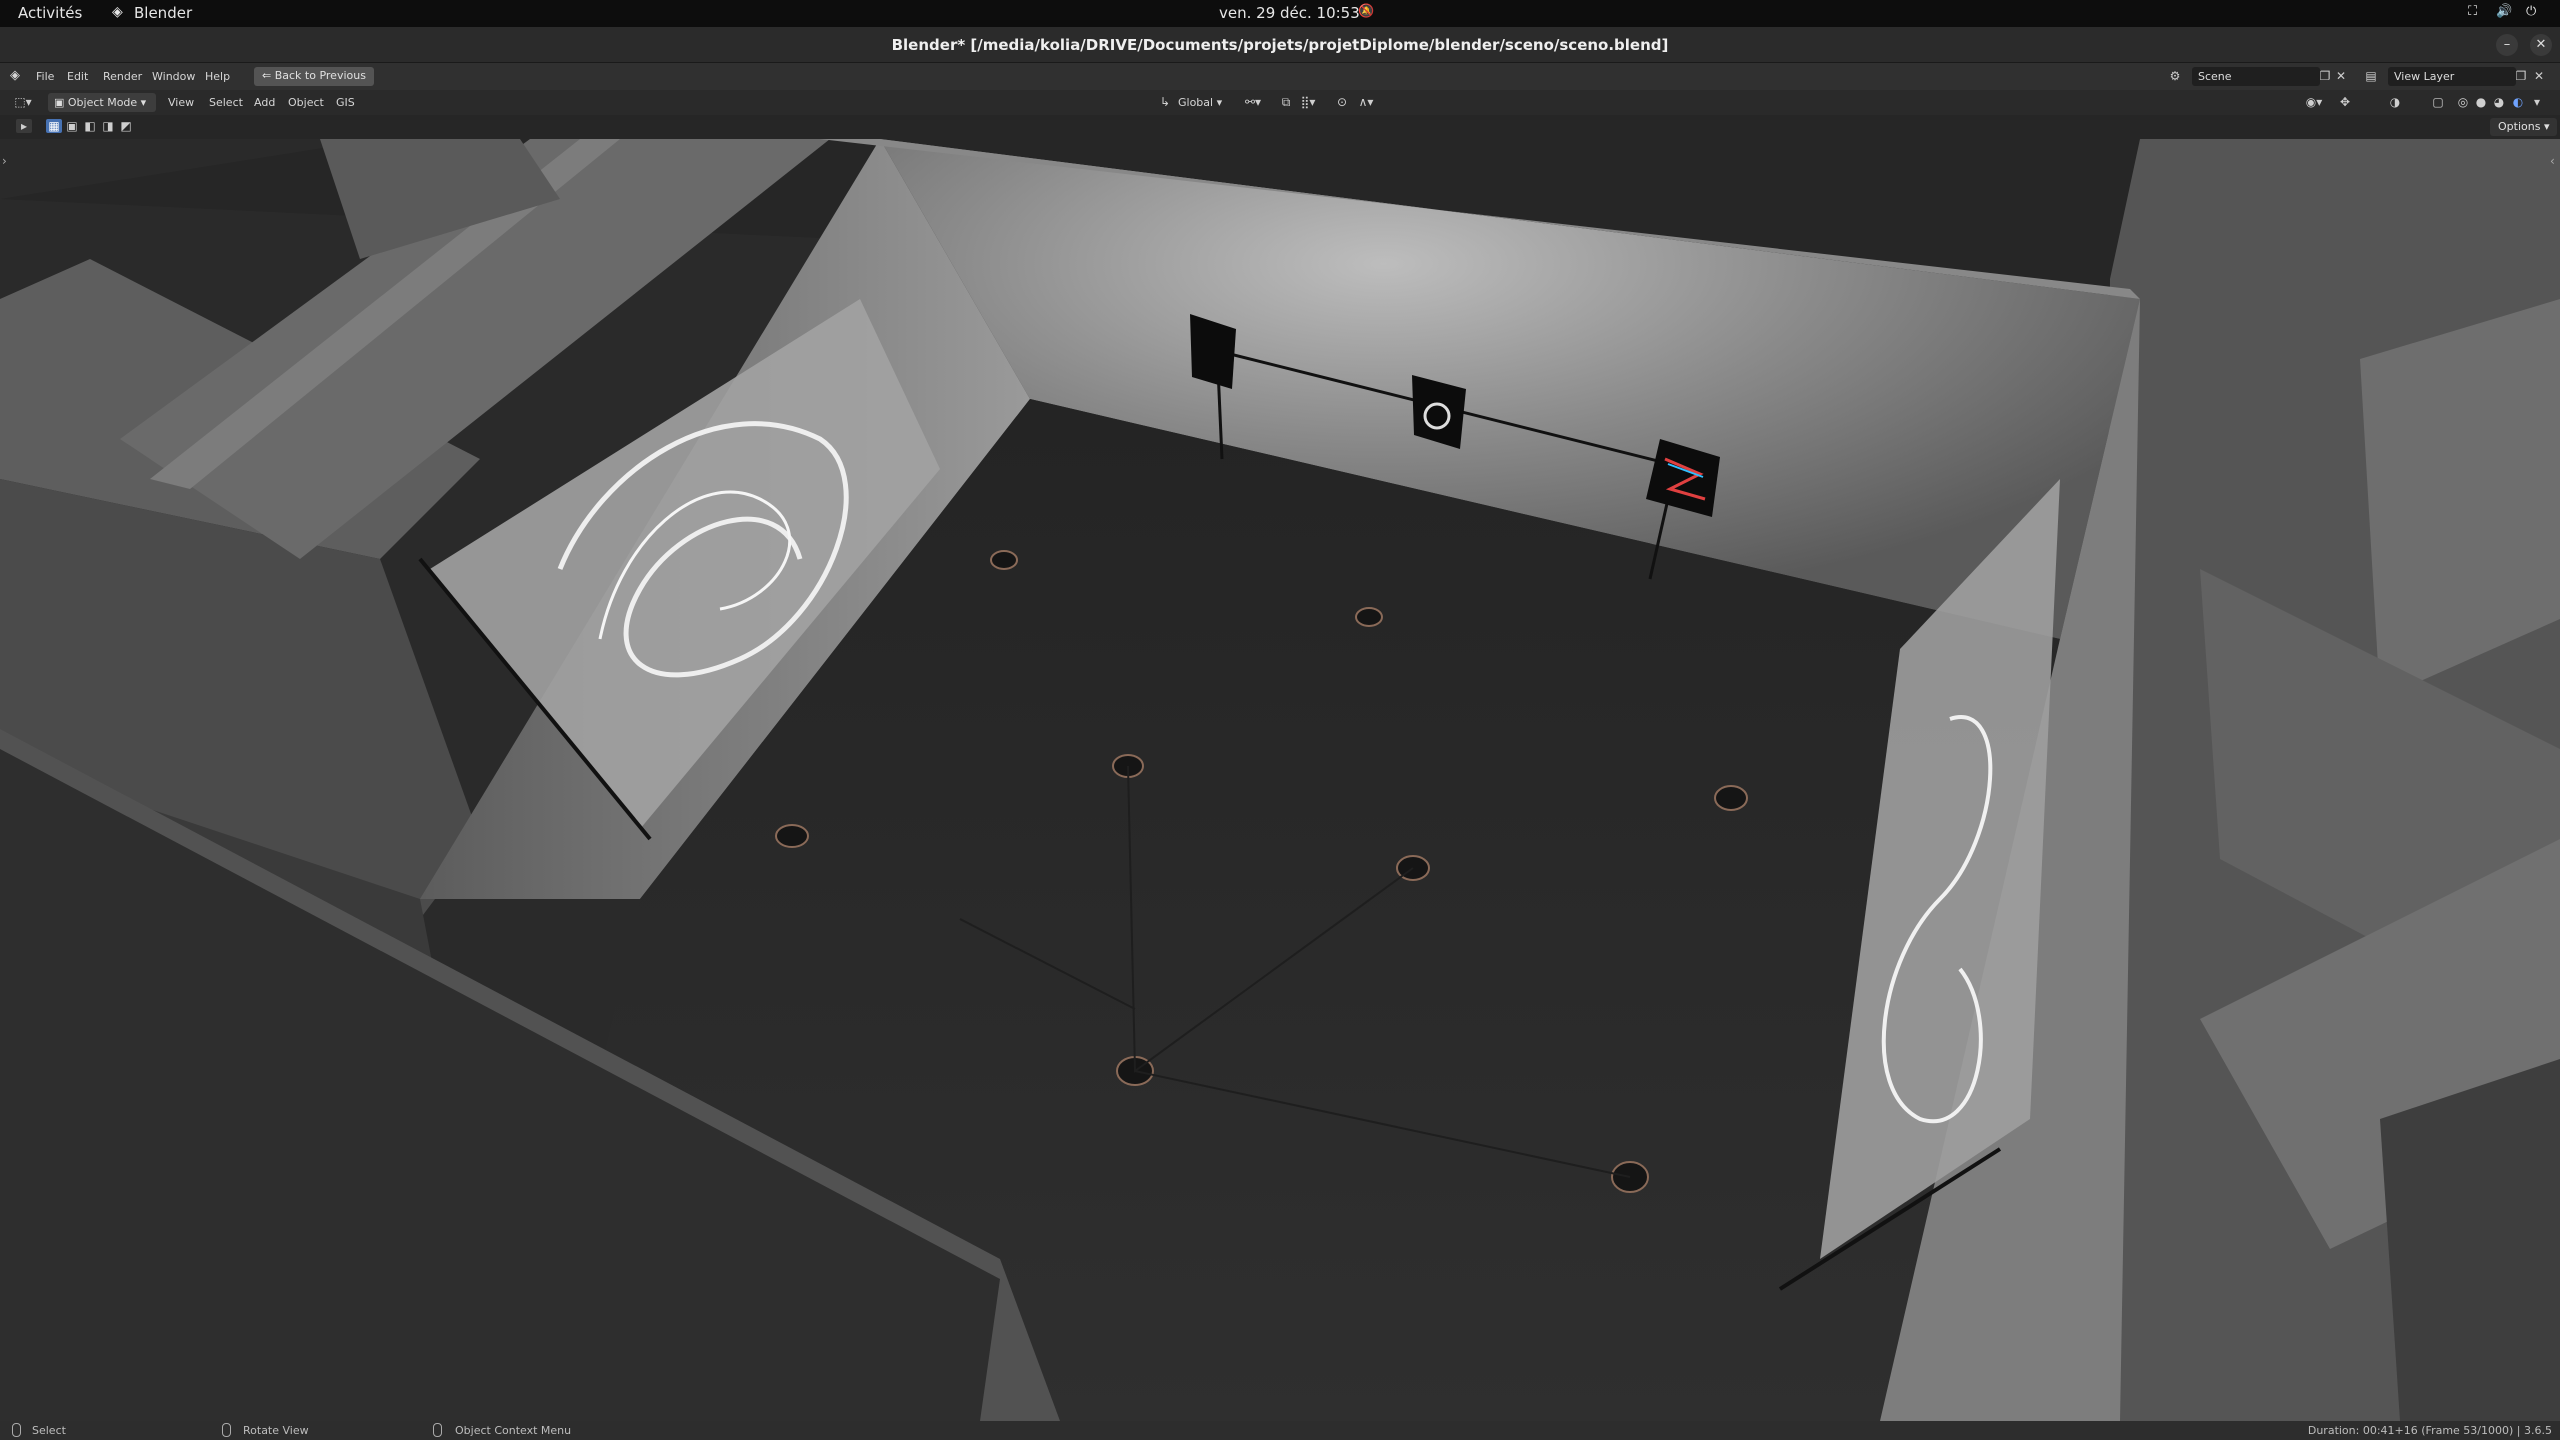 The image size is (2560, 1440). What do you see at coordinates (45, 76) in the screenshot?
I see `menu-file: File` at bounding box center [45, 76].